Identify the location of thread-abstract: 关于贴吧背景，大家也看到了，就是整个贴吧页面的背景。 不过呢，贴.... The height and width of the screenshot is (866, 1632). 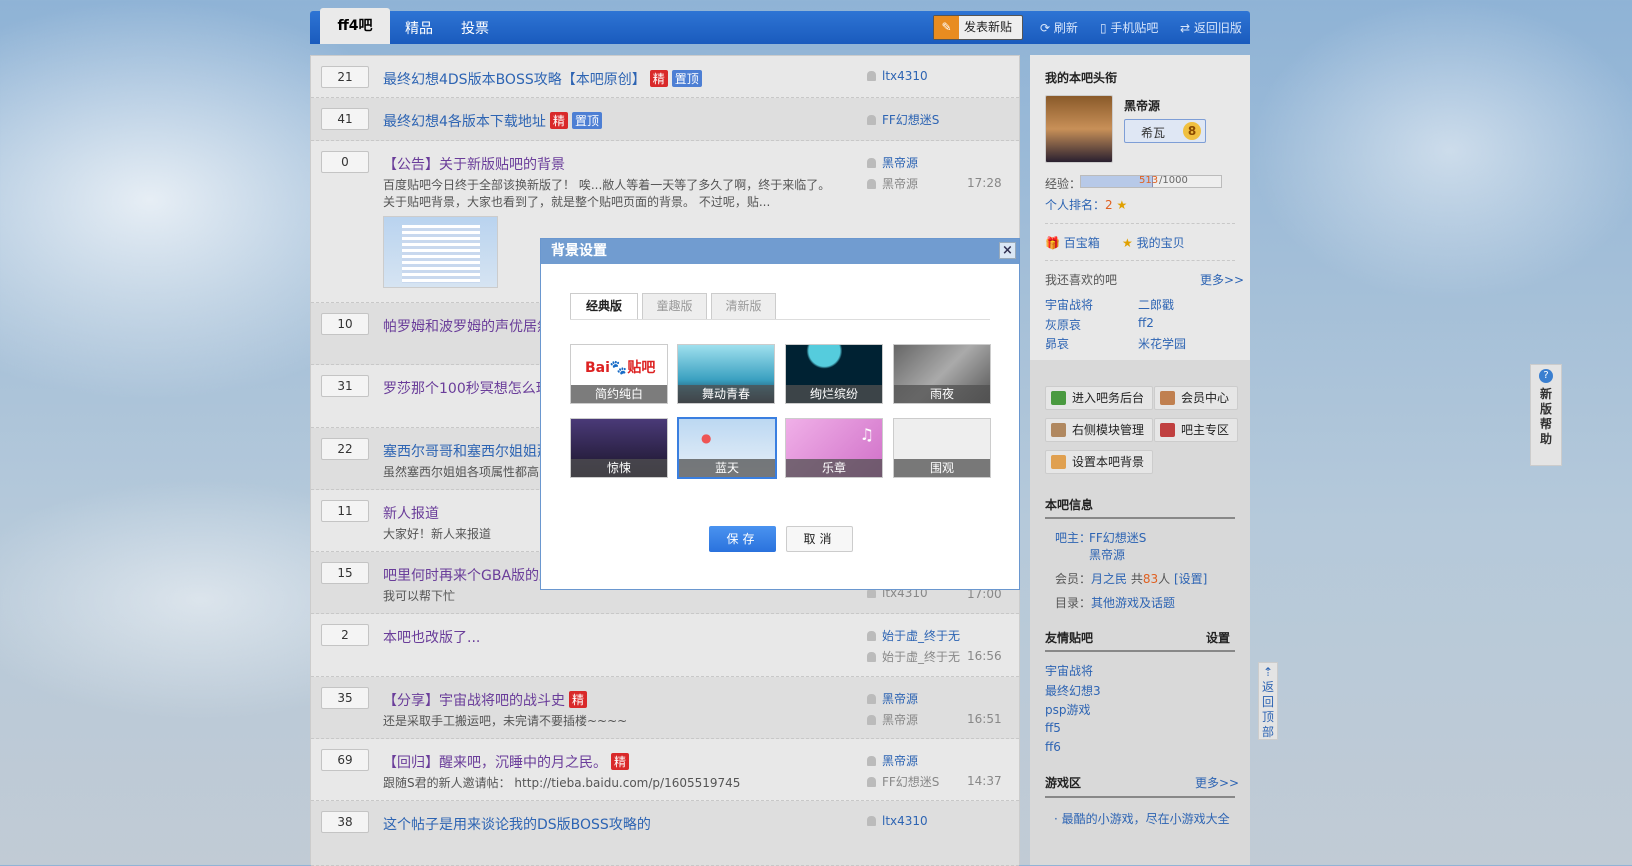
(577, 202).